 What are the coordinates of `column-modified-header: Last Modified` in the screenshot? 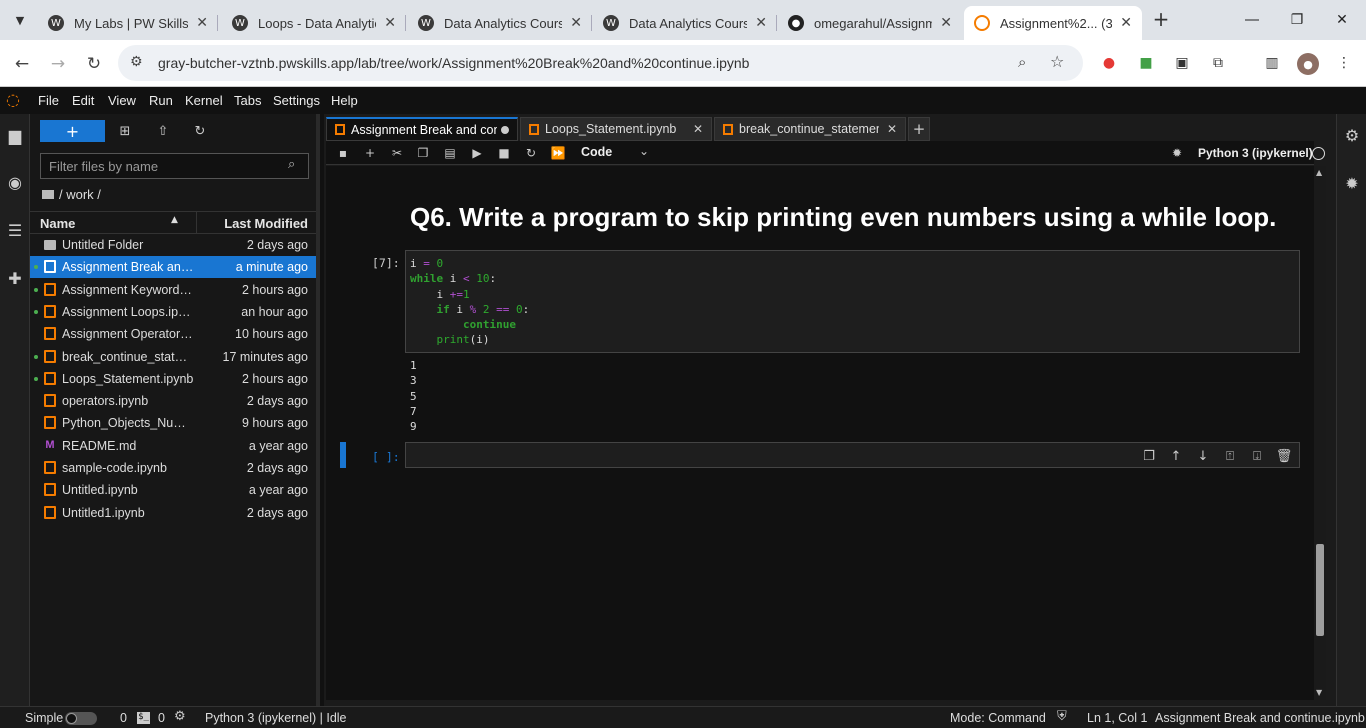 It's located at (266, 223).